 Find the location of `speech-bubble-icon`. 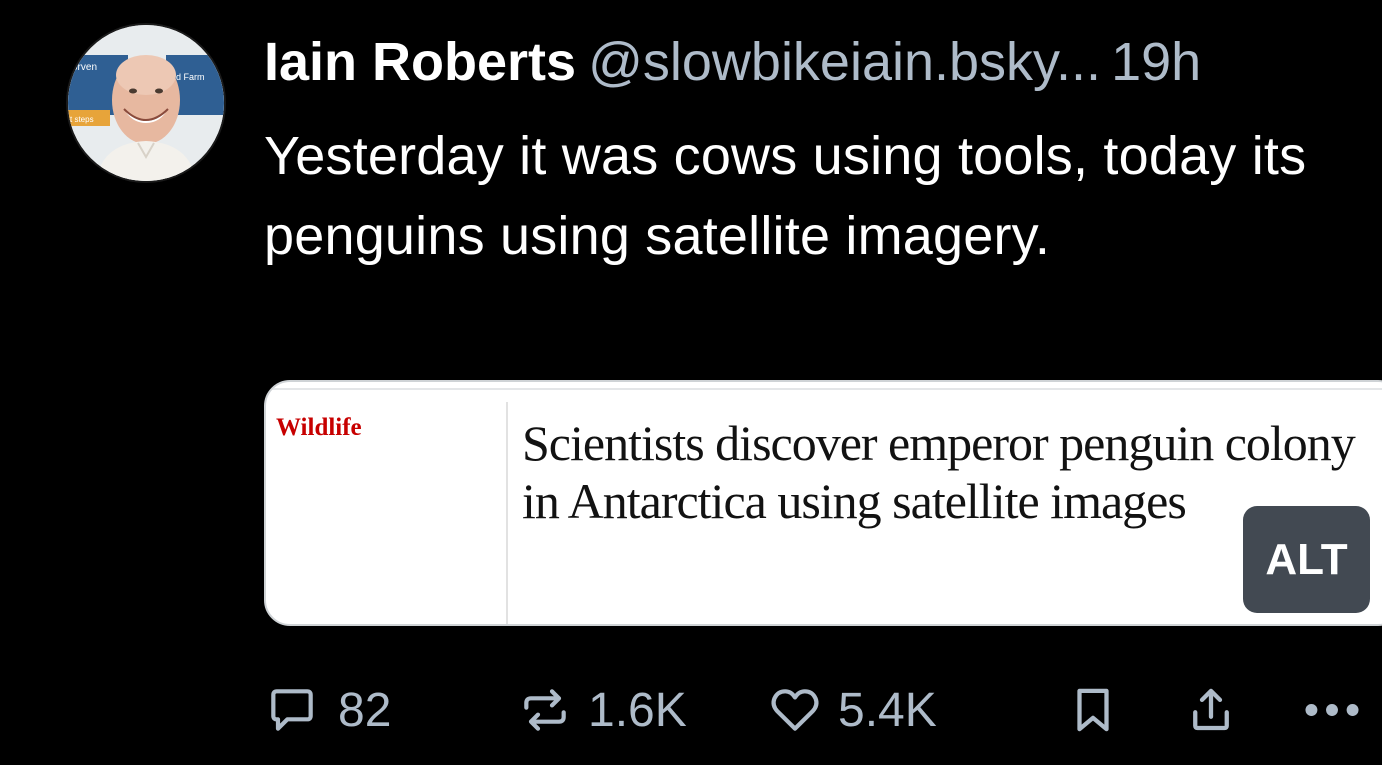

speech-bubble-icon is located at coordinates (292, 710).